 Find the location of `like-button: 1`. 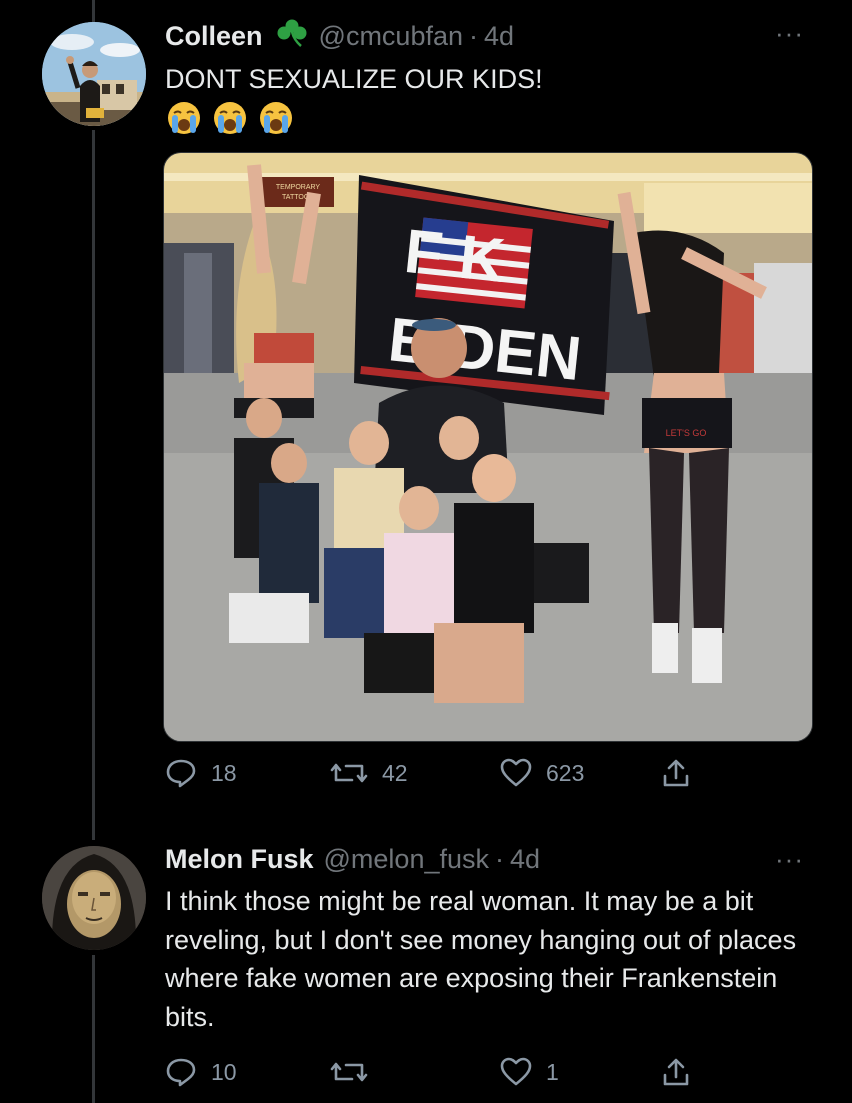

like-button: 1 is located at coordinates (529, 1072).